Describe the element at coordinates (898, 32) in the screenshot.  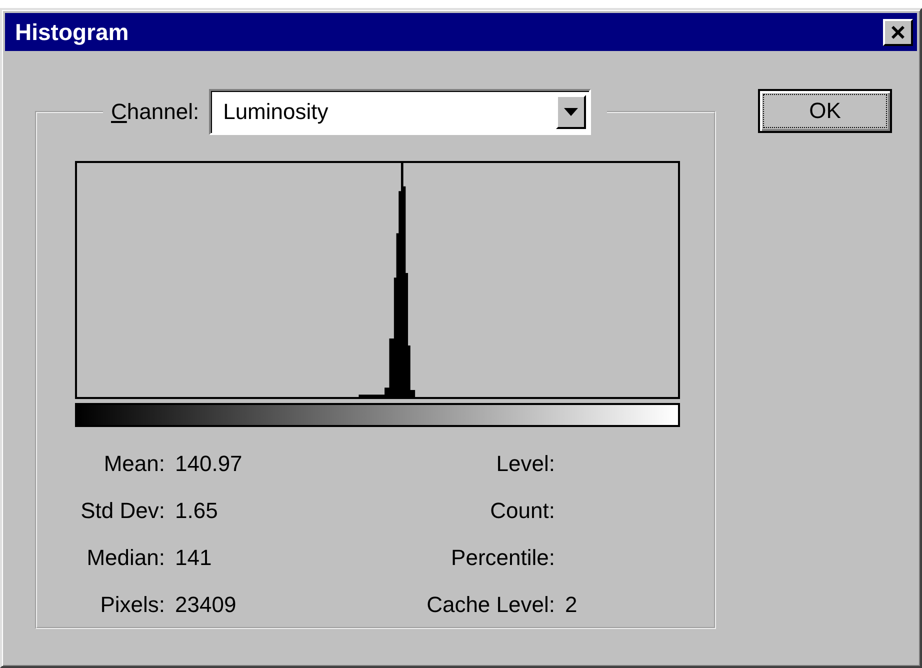
I see `close-button: ×` at that location.